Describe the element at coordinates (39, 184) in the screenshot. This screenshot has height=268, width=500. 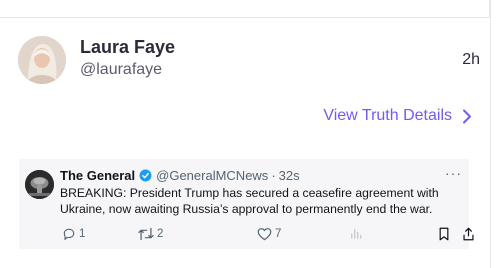
I see `tweet-author-avatar` at that location.